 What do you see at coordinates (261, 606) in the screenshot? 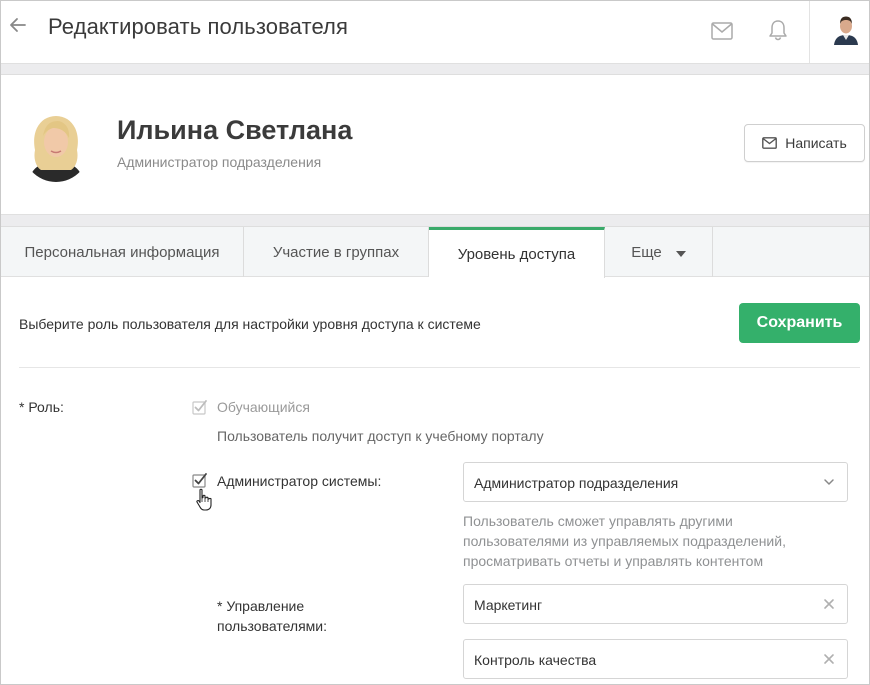
I see `user-management-label-line: * Управление` at bounding box center [261, 606].